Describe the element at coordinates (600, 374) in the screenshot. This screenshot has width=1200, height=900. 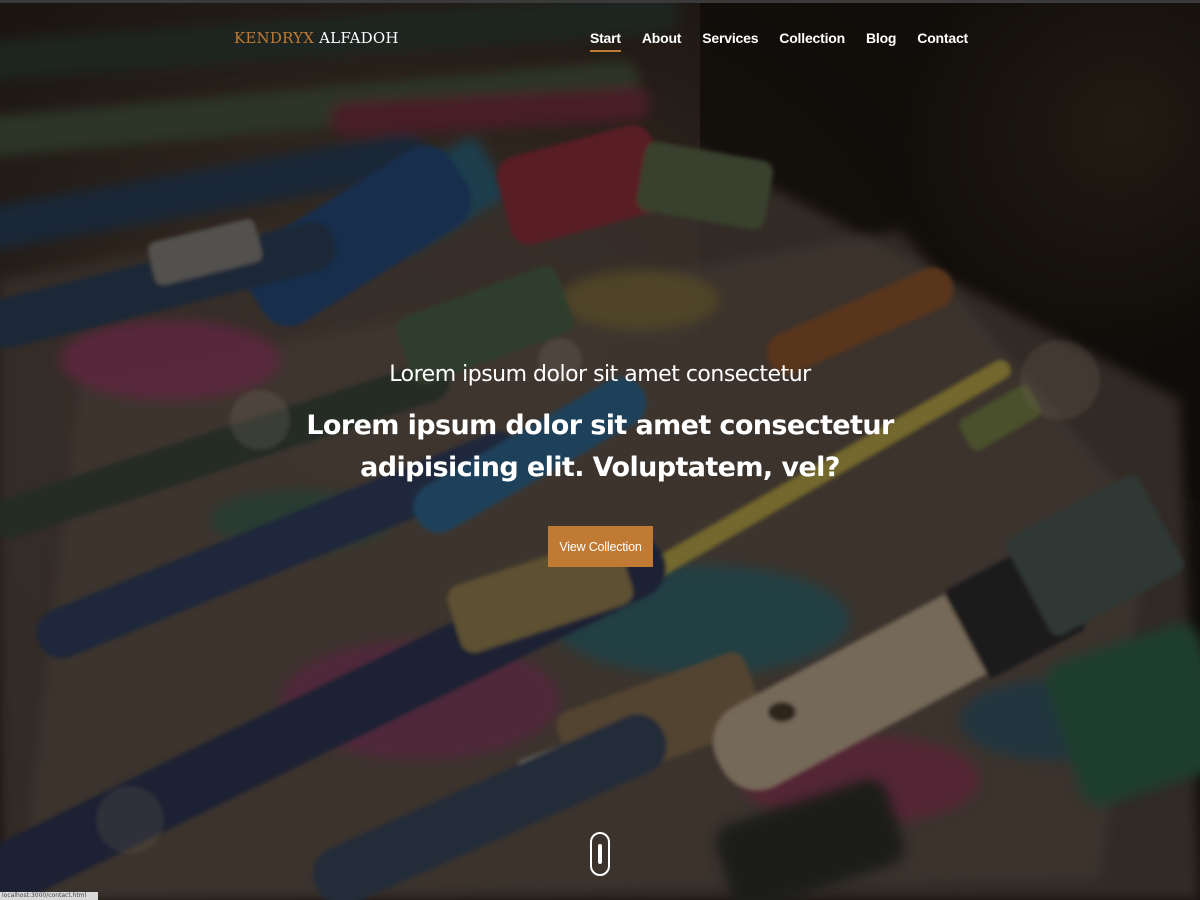
I see `hero-kicker: Lorem ipsum dolor sit amet consectetur` at that location.